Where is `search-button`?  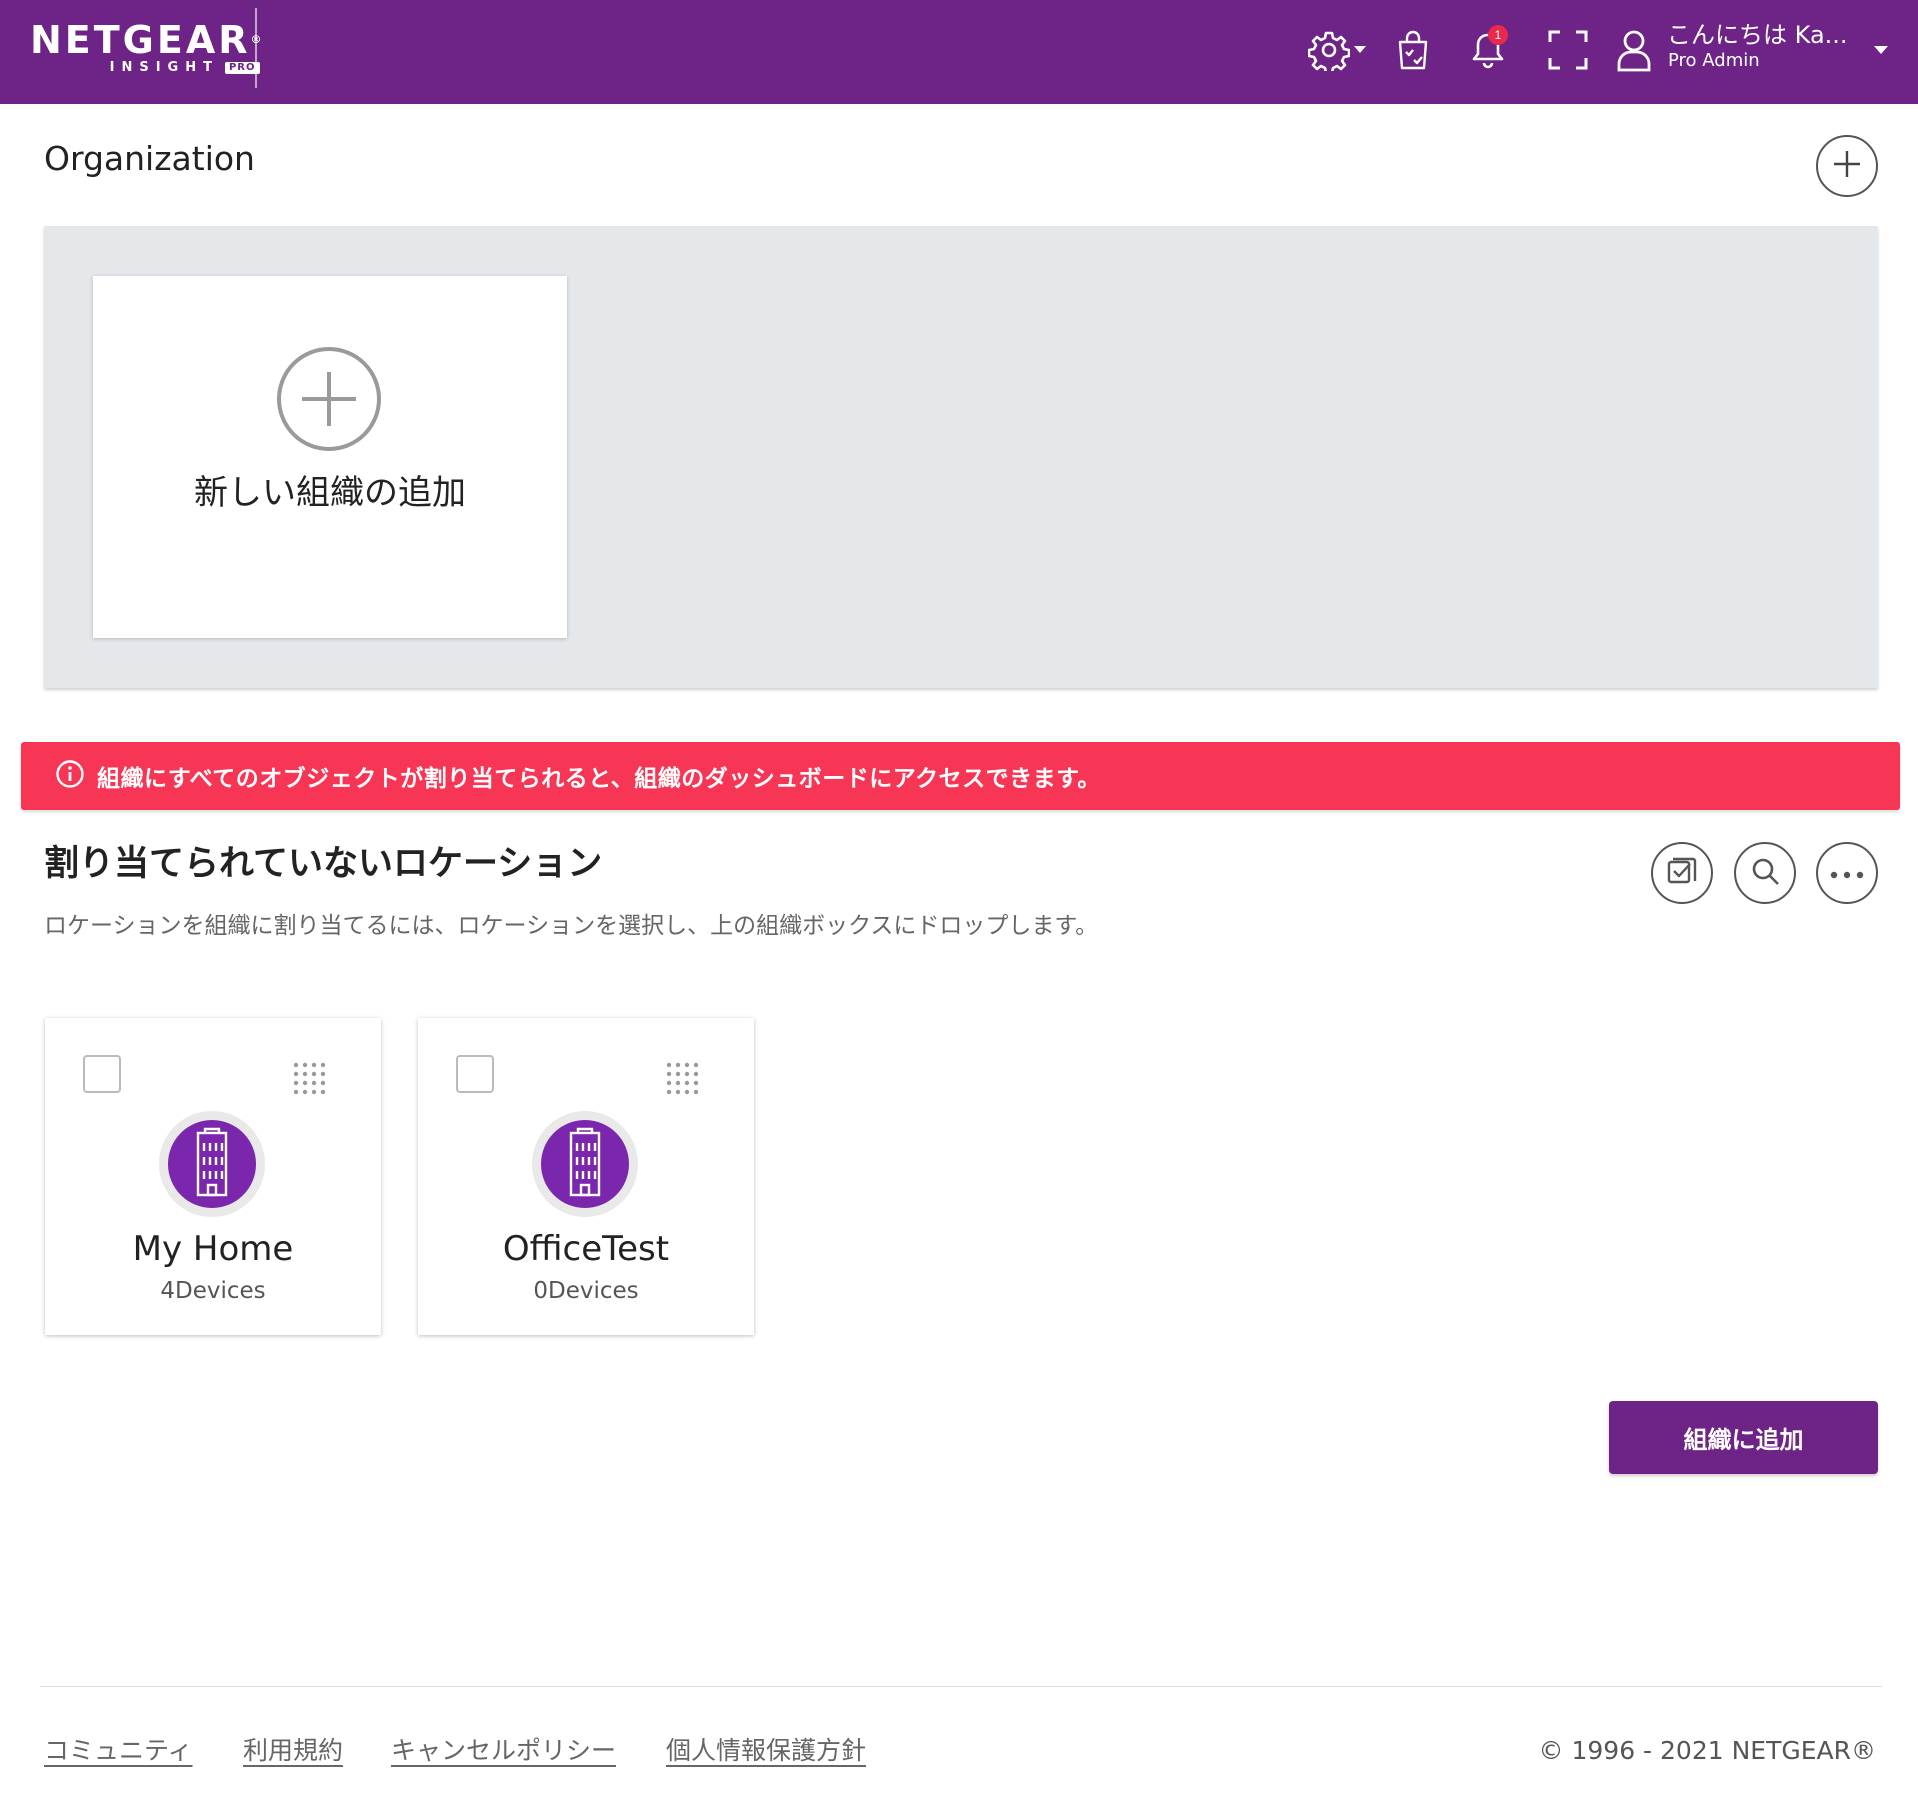 search-button is located at coordinates (1765, 873).